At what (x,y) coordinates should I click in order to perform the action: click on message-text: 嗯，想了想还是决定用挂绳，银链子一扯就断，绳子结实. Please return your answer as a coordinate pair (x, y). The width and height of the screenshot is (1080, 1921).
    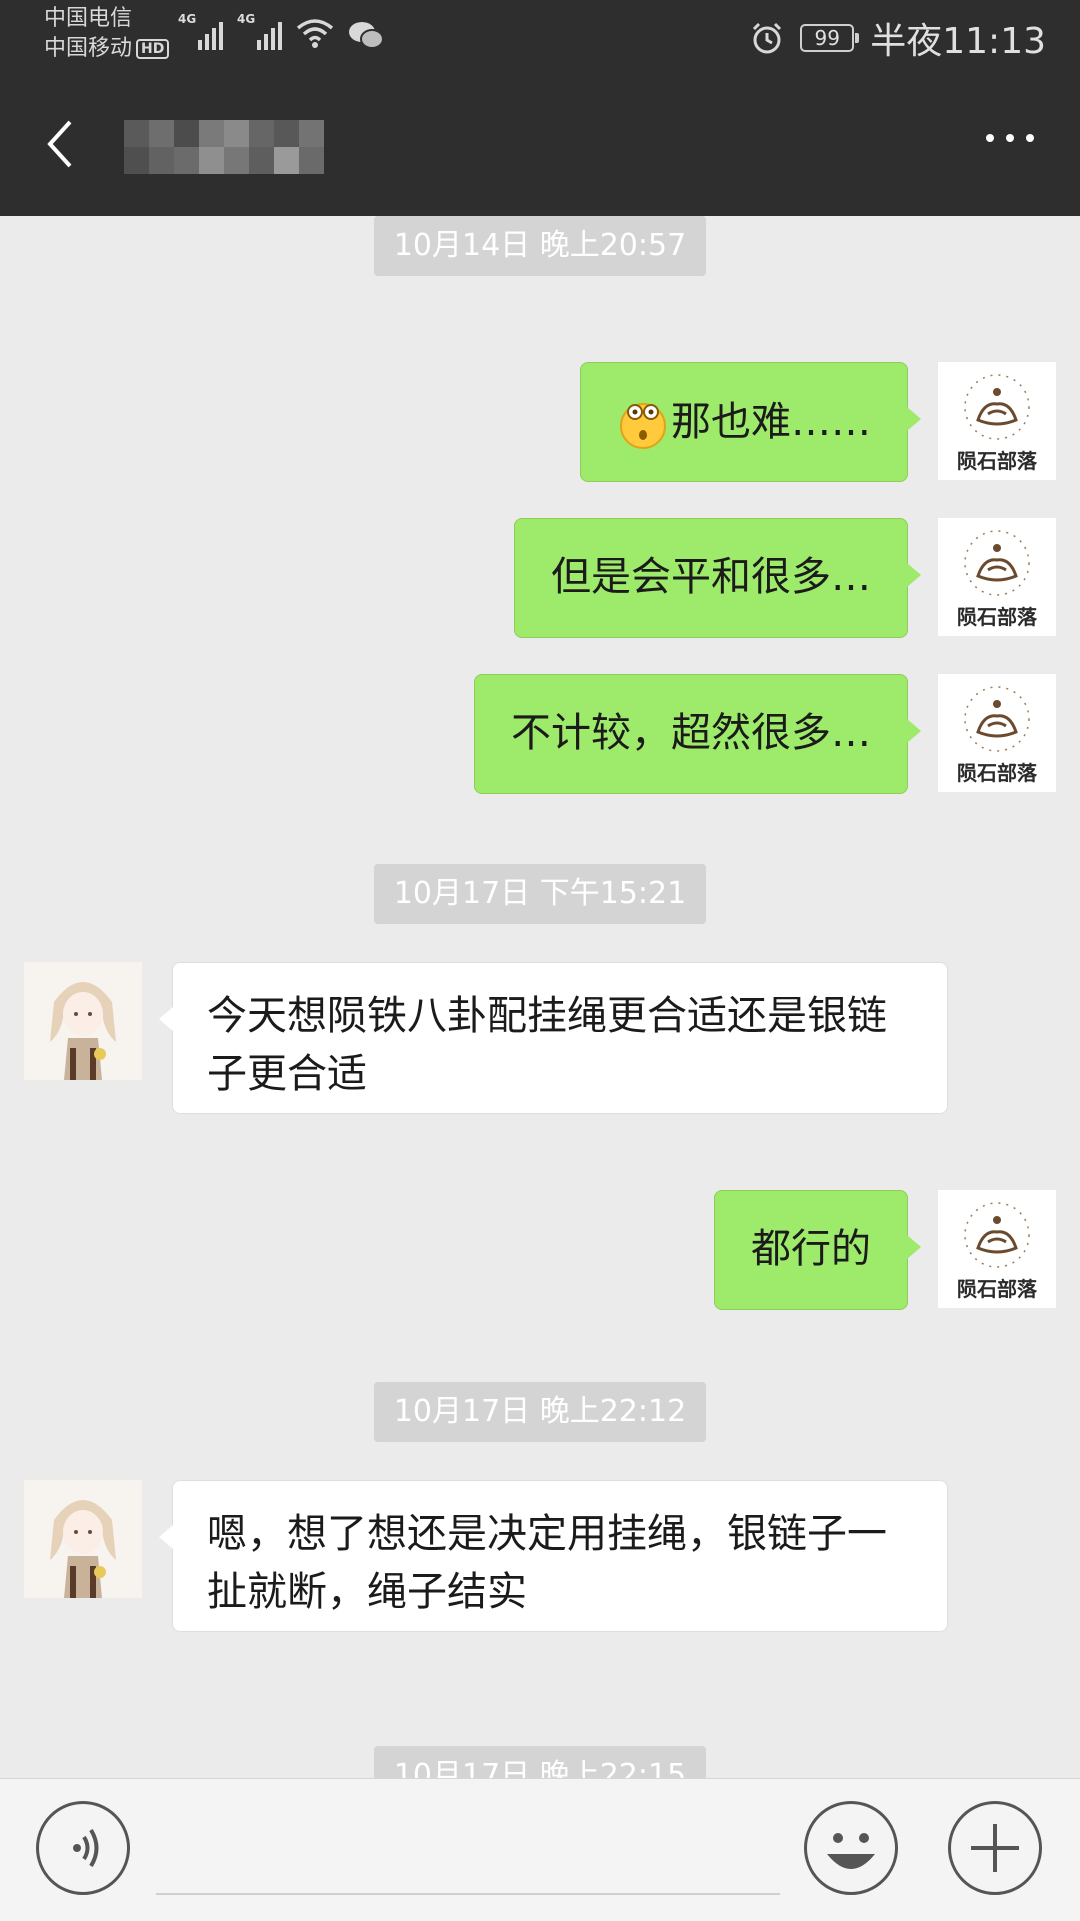
    Looking at the image, I should click on (547, 1563).